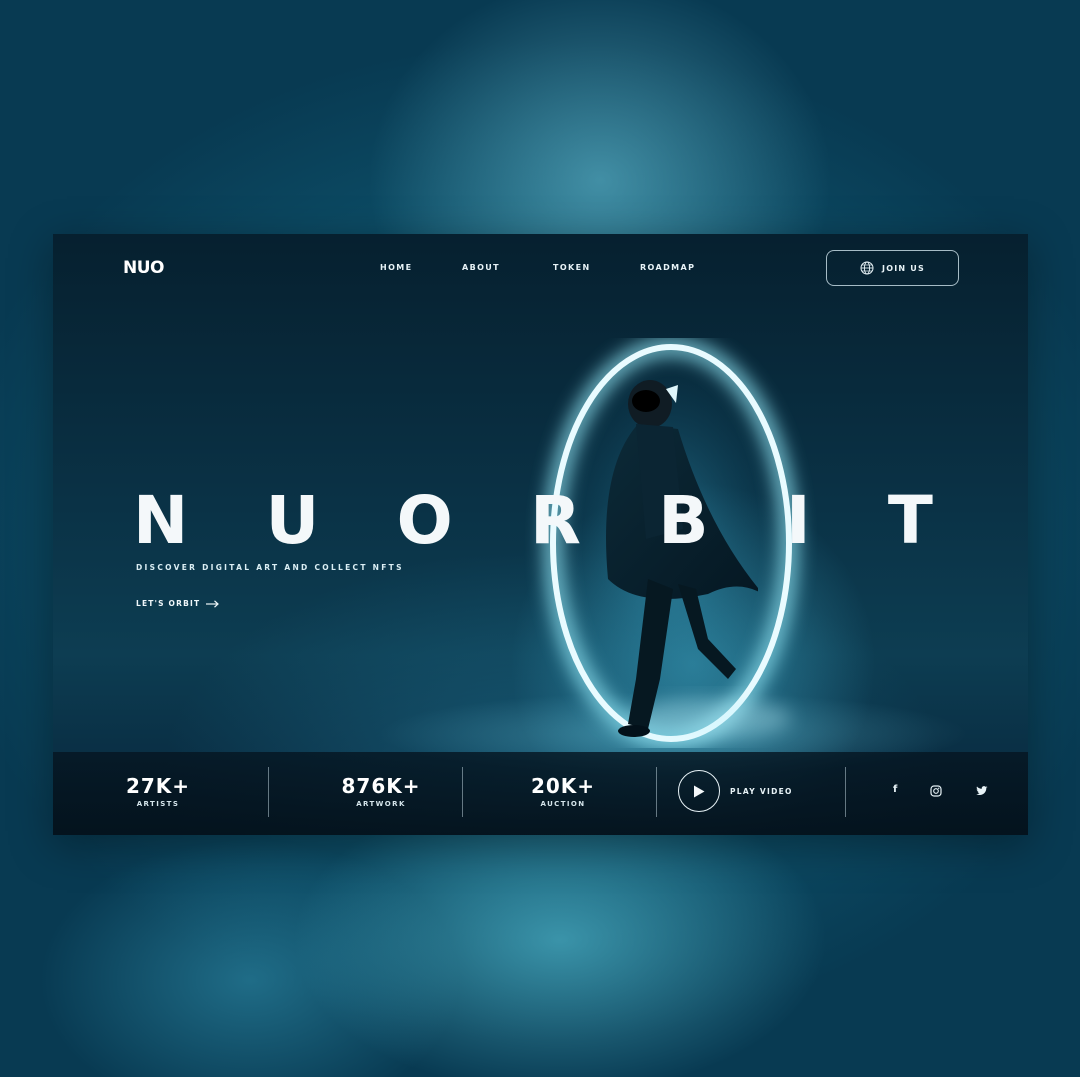 The image size is (1080, 1077). I want to click on stat-auction: 20K+ AUCTION, so click(563, 791).